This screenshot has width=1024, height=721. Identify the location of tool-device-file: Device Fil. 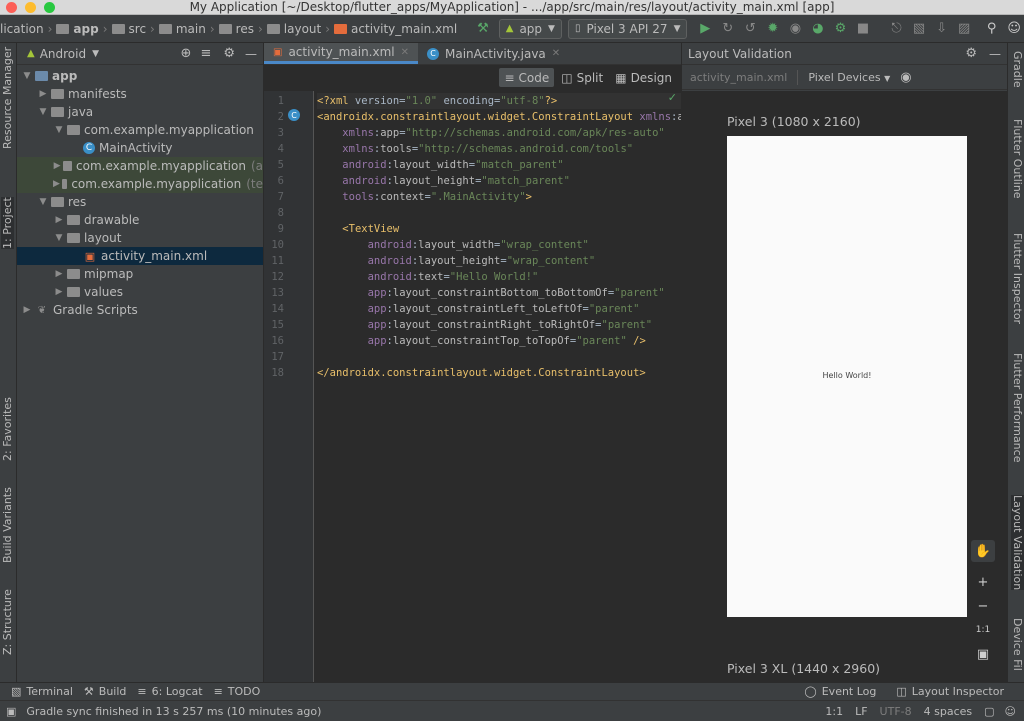
(1017, 644).